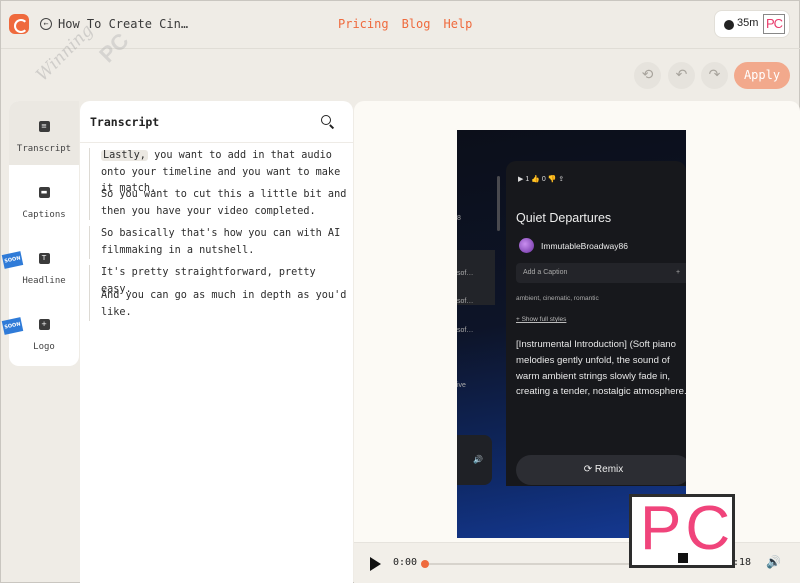 The height and width of the screenshot is (583, 800). What do you see at coordinates (714, 75) in the screenshot?
I see `redo-button: ↷` at bounding box center [714, 75].